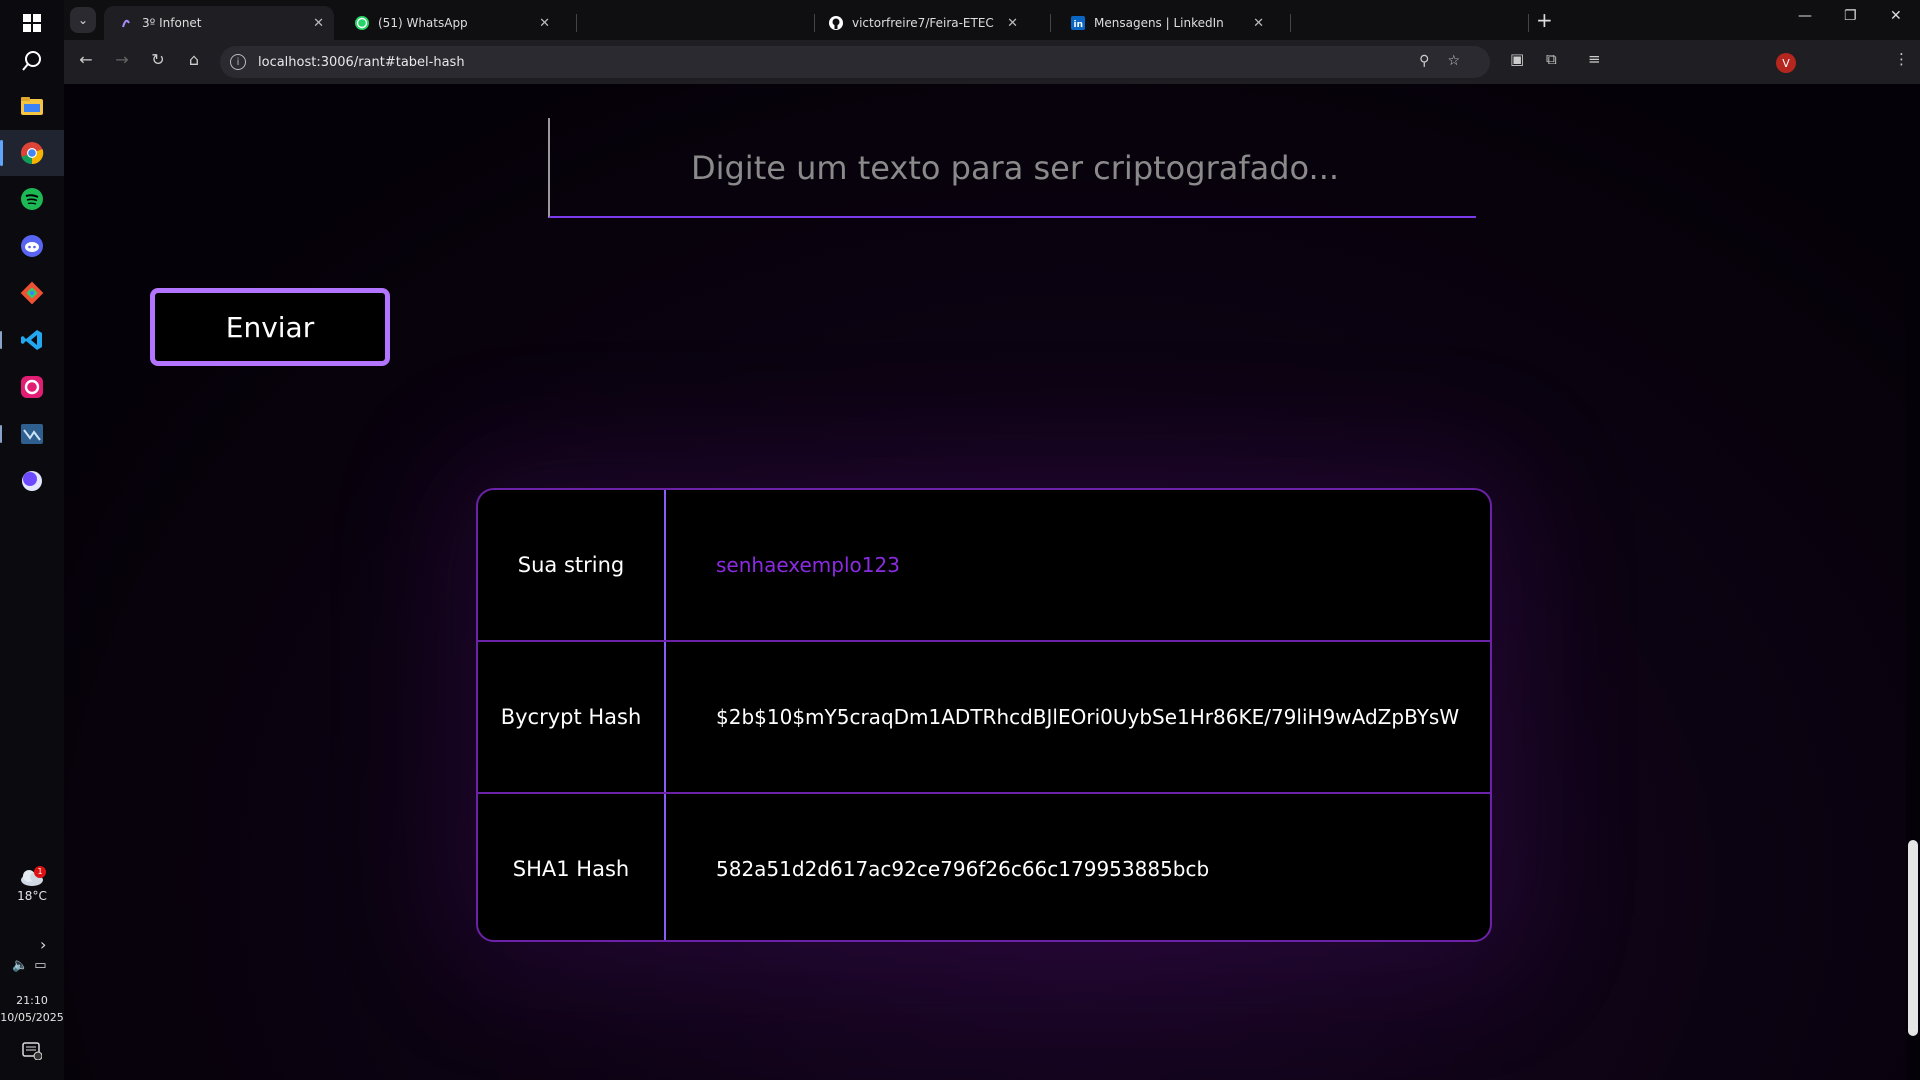  I want to click on browser-icon, so click(32, 481).